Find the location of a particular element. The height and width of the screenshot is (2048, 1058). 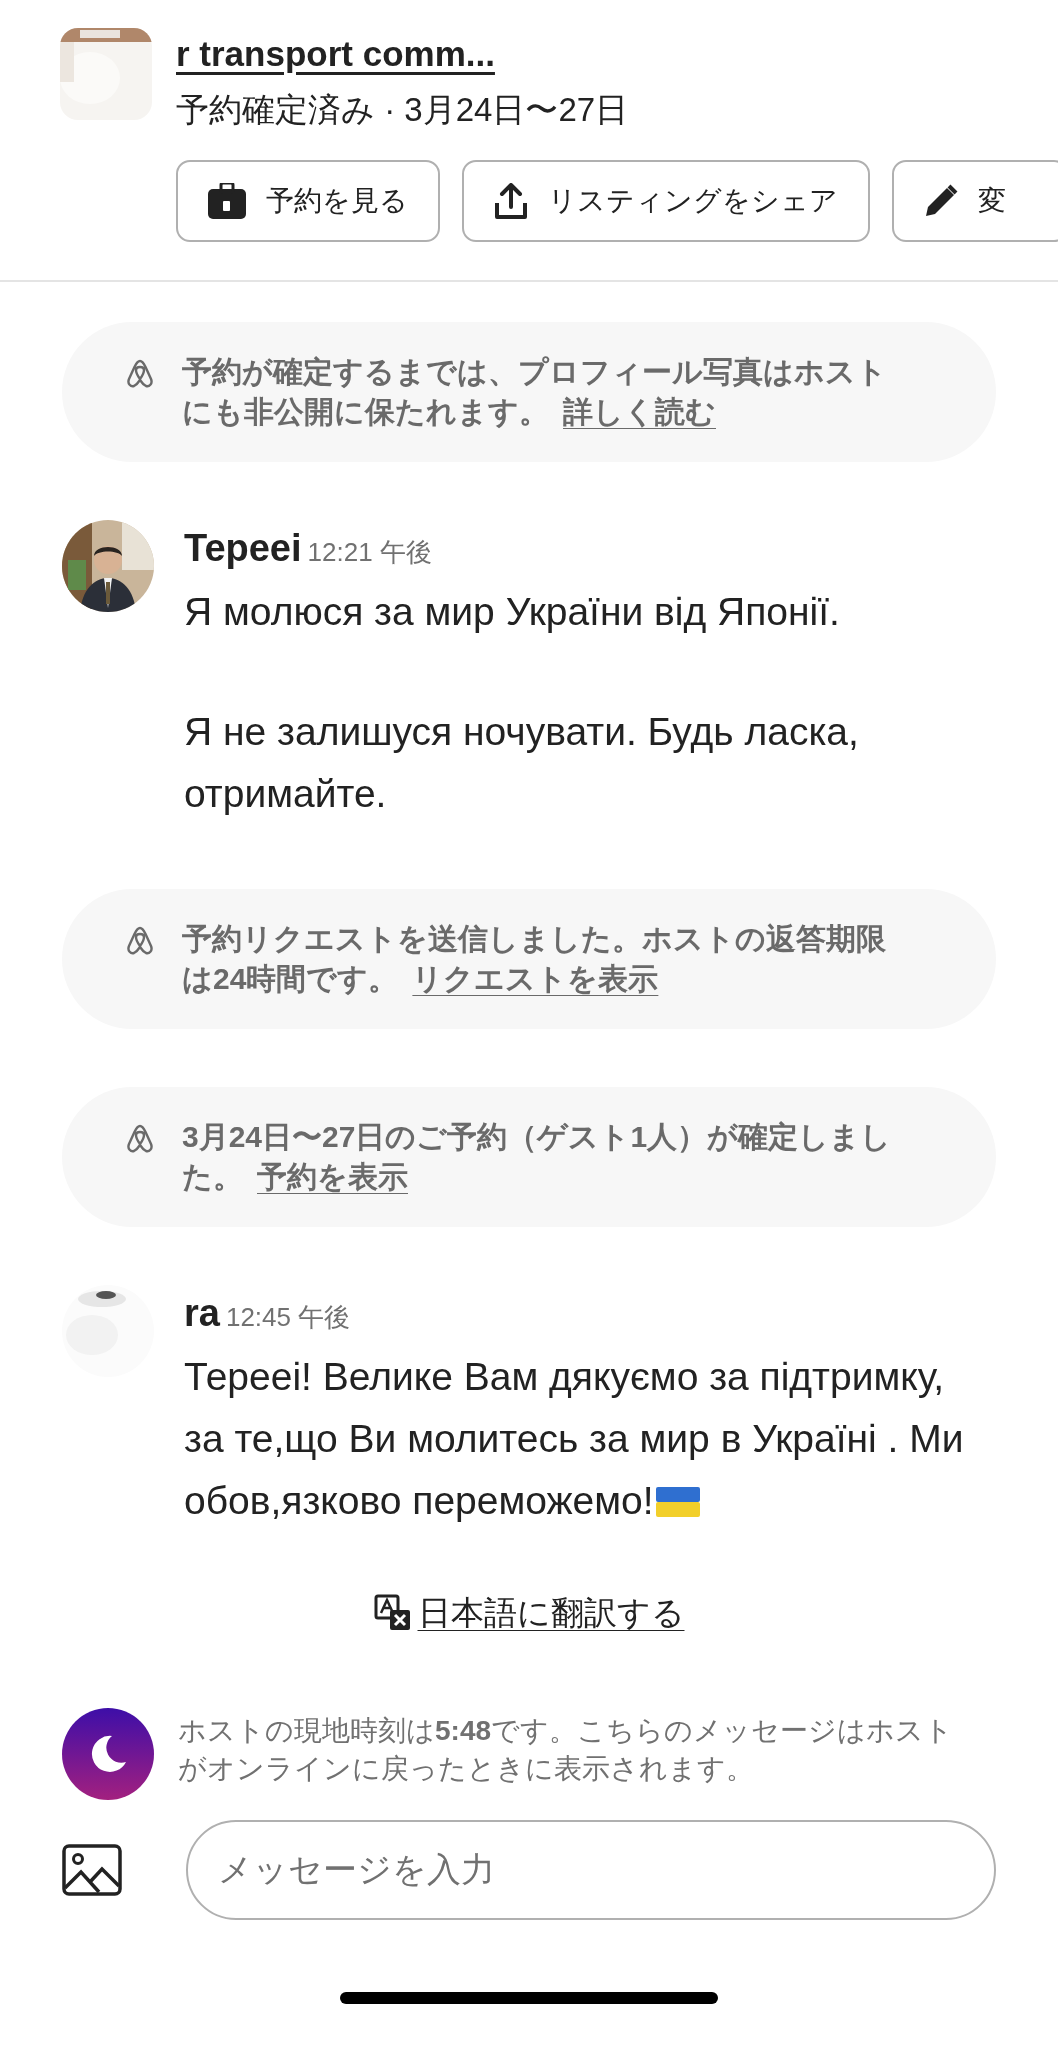

message-input: メッセージを入力 is located at coordinates (591, 1869).